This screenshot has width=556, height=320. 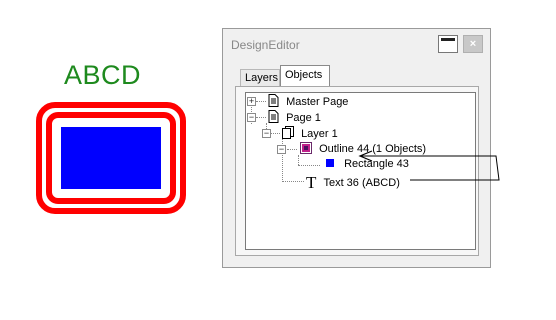 What do you see at coordinates (251, 101) in the screenshot?
I see `expand-toggle-master-page: +` at bounding box center [251, 101].